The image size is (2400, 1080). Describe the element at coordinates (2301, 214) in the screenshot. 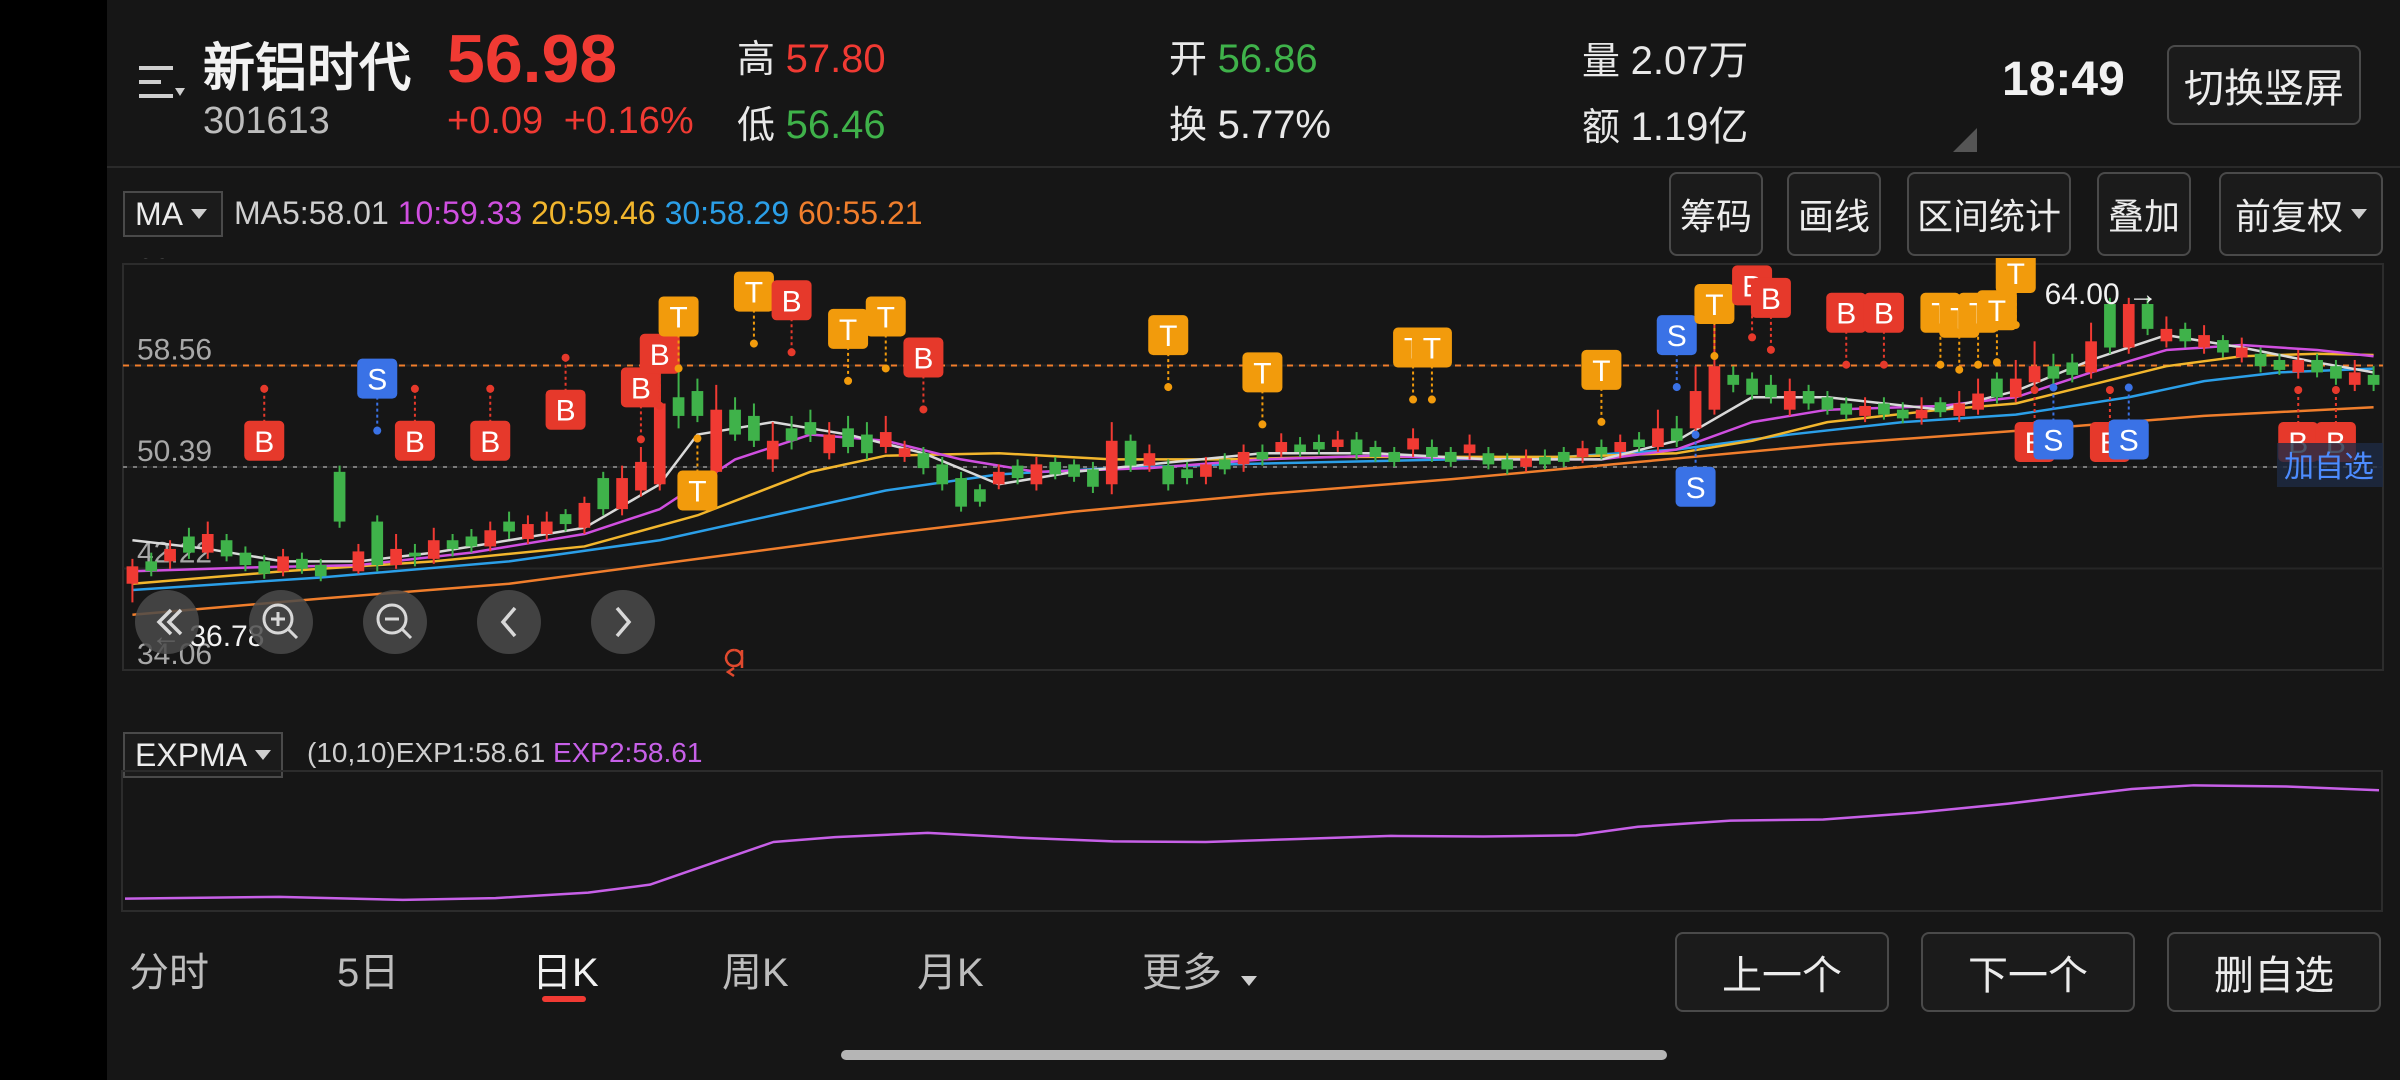

I see `adjust-mode-select: 前复权` at that location.